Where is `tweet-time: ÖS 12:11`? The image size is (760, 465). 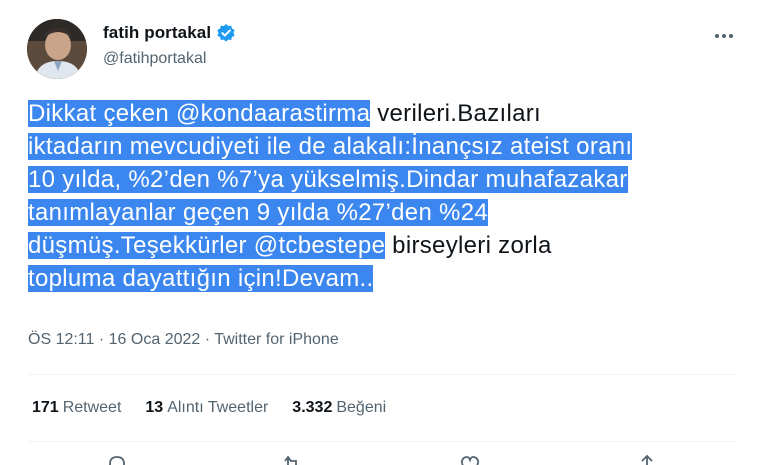
tweet-time: ÖS 12:11 is located at coordinates (61, 339).